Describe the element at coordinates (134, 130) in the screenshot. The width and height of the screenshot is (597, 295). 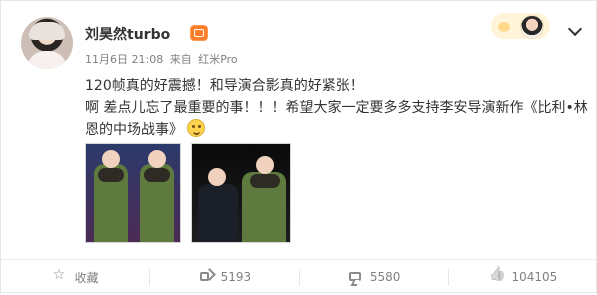
I see `post-line-3-text: 恩的中场战事》` at that location.